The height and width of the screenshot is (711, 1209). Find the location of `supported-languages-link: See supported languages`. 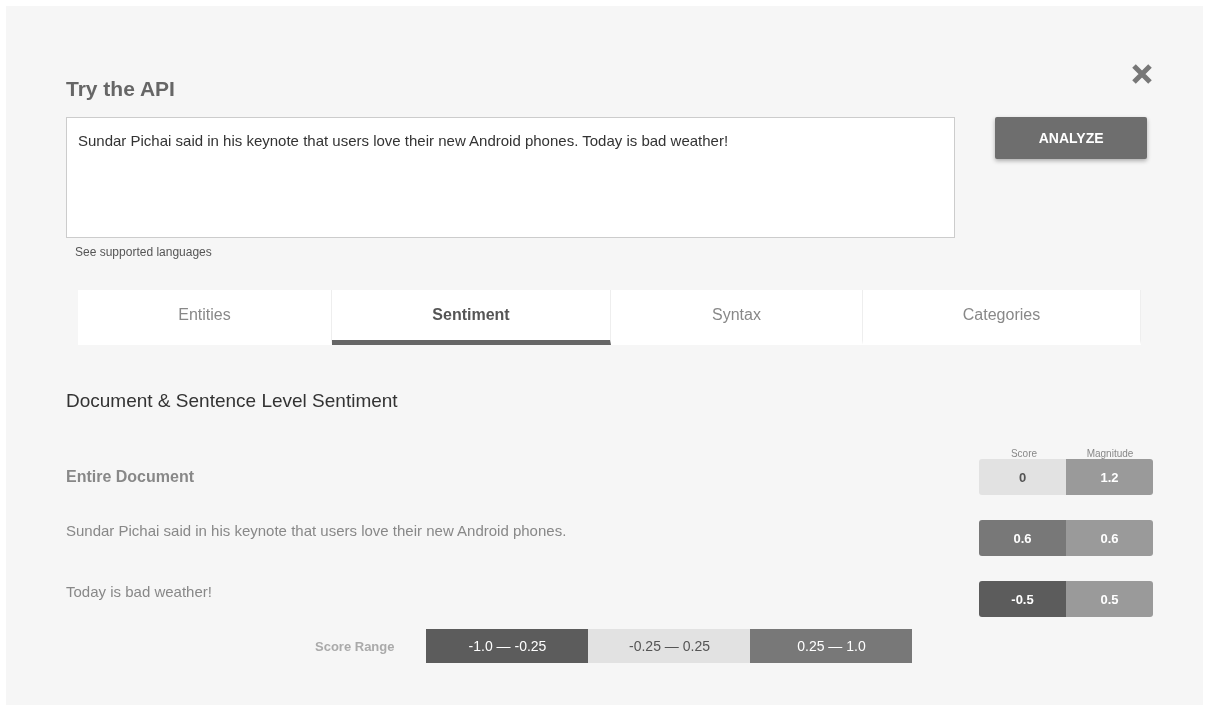

supported-languages-link: See supported languages is located at coordinates (143, 252).